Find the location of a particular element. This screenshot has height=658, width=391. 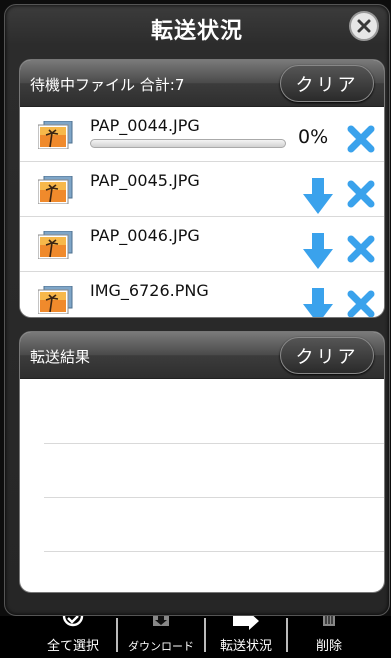

list-item: IMG_6726.PNG is located at coordinates (202, 295).